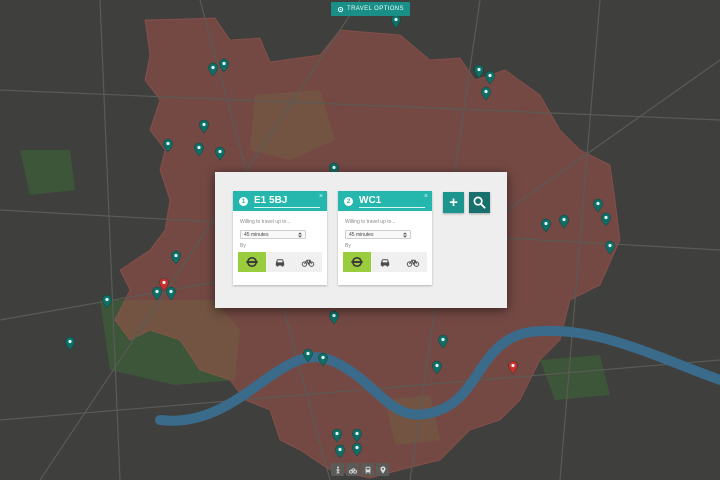  I want to click on transit-icon, so click(367, 470).